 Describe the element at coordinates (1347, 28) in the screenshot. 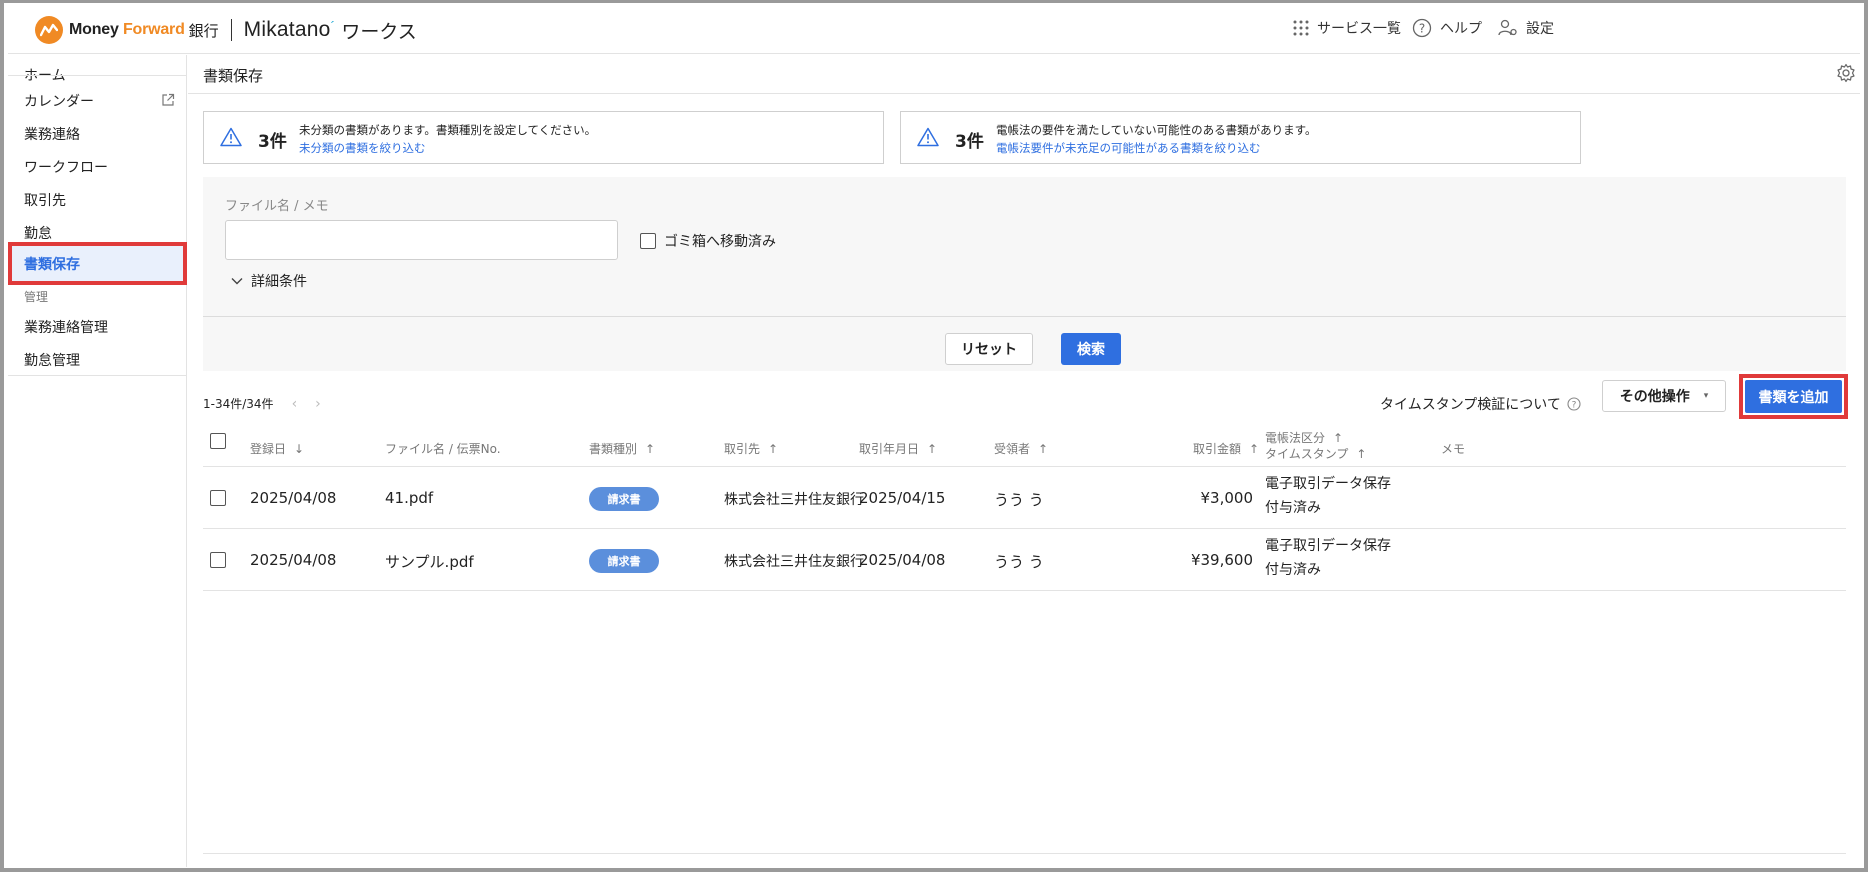

I see `services-menu-button: サービス一覧` at that location.